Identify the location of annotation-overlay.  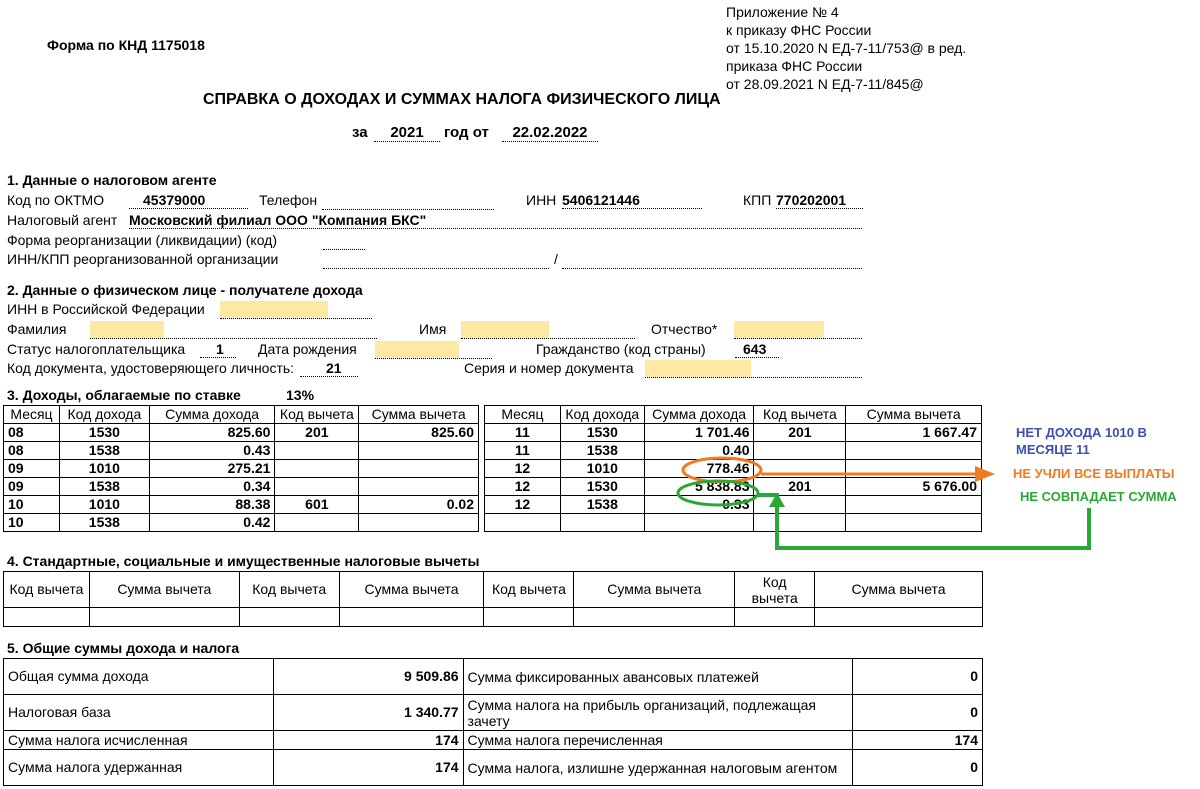
(883, 503).